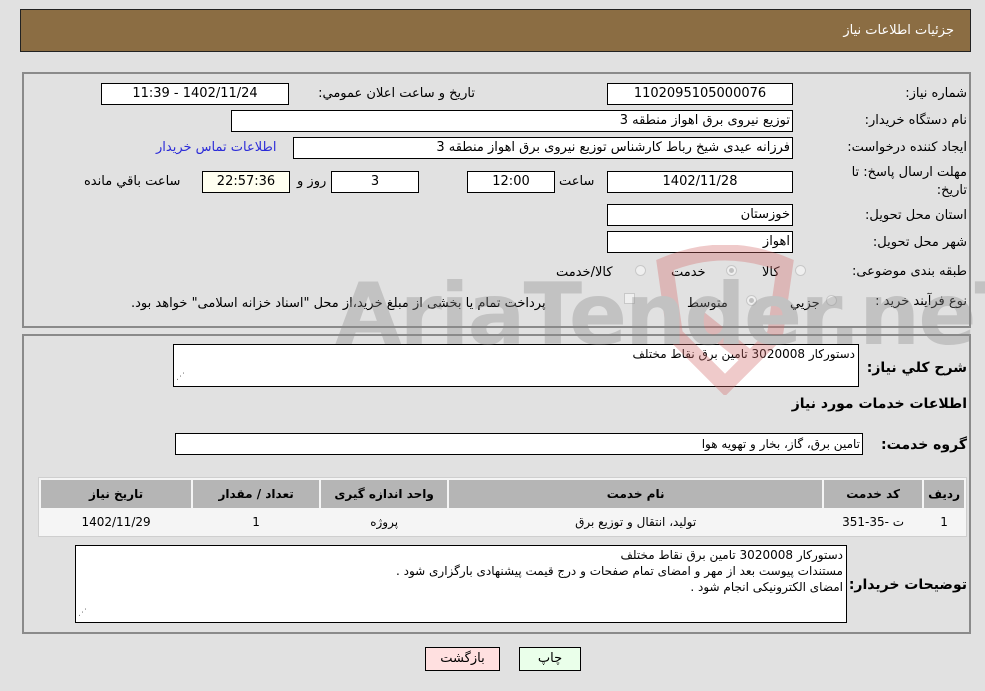  I want to click on process-option-medium: متوسط, so click(707, 303).